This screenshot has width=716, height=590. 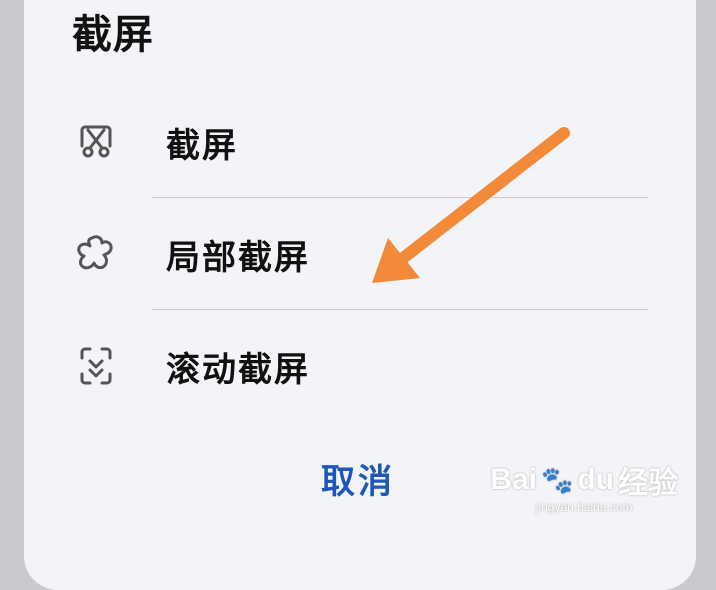 I want to click on partial-screenshot-icon, so click(x=96, y=254).